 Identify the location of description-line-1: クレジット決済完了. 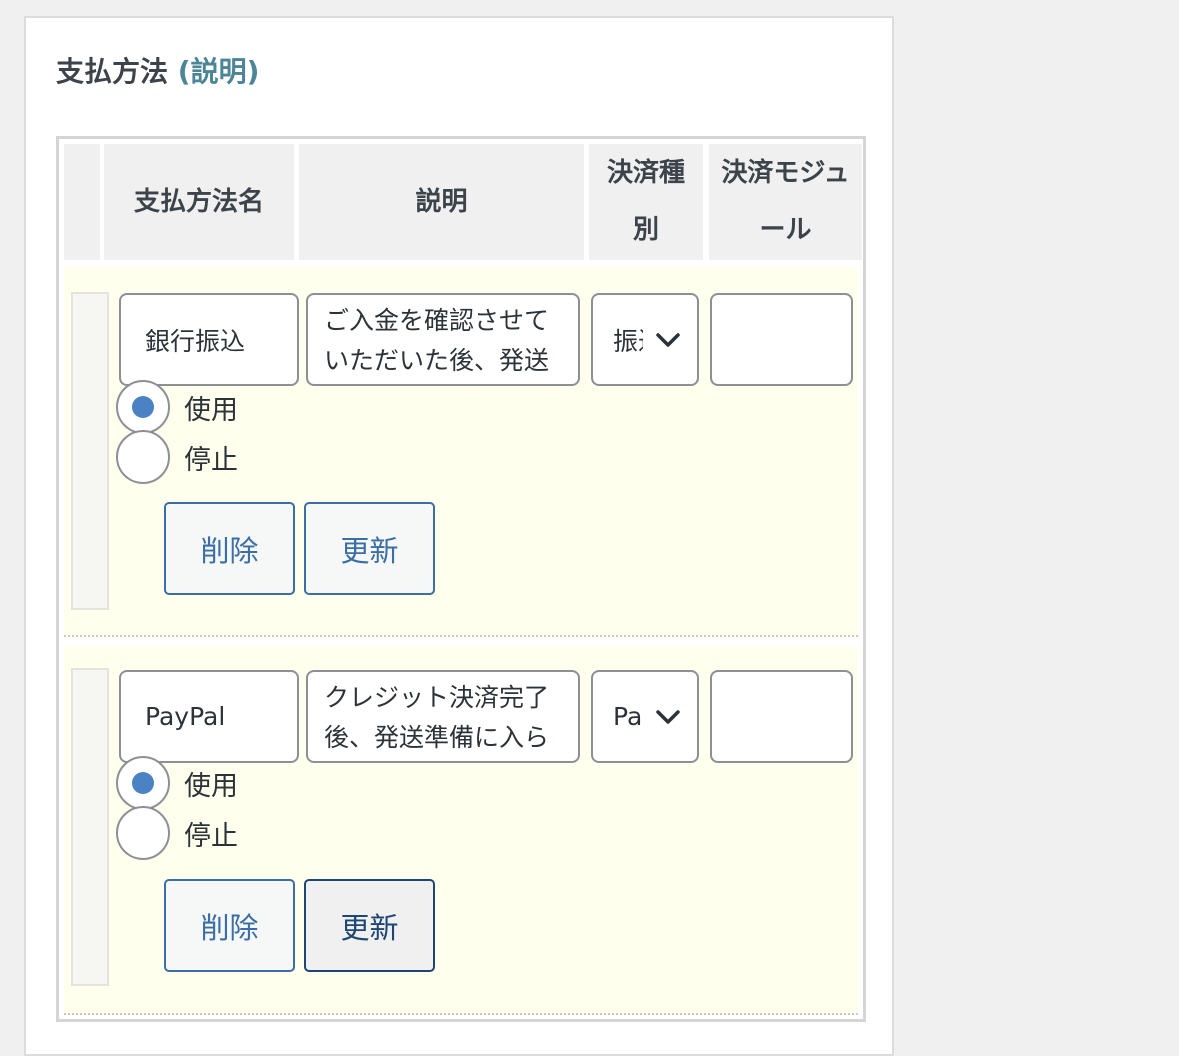
(437, 697).